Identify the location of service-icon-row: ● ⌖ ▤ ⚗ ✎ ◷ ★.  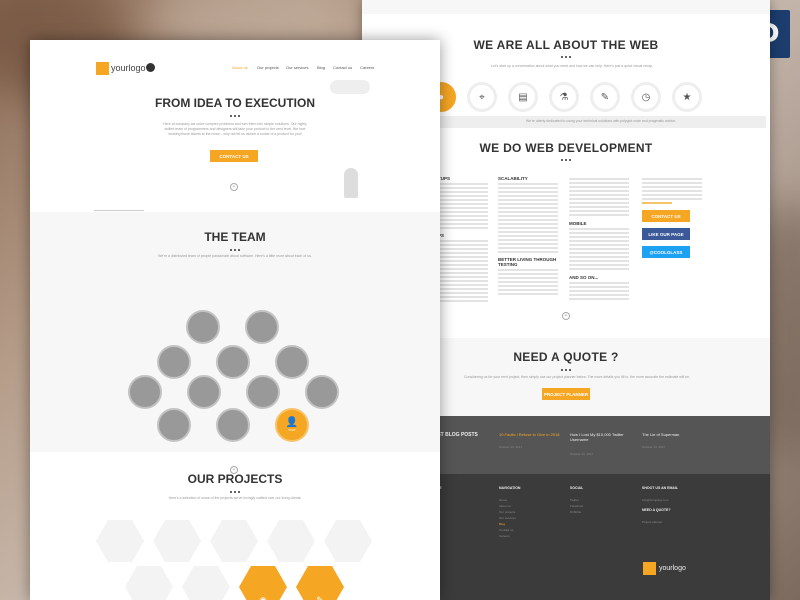
(564, 97).